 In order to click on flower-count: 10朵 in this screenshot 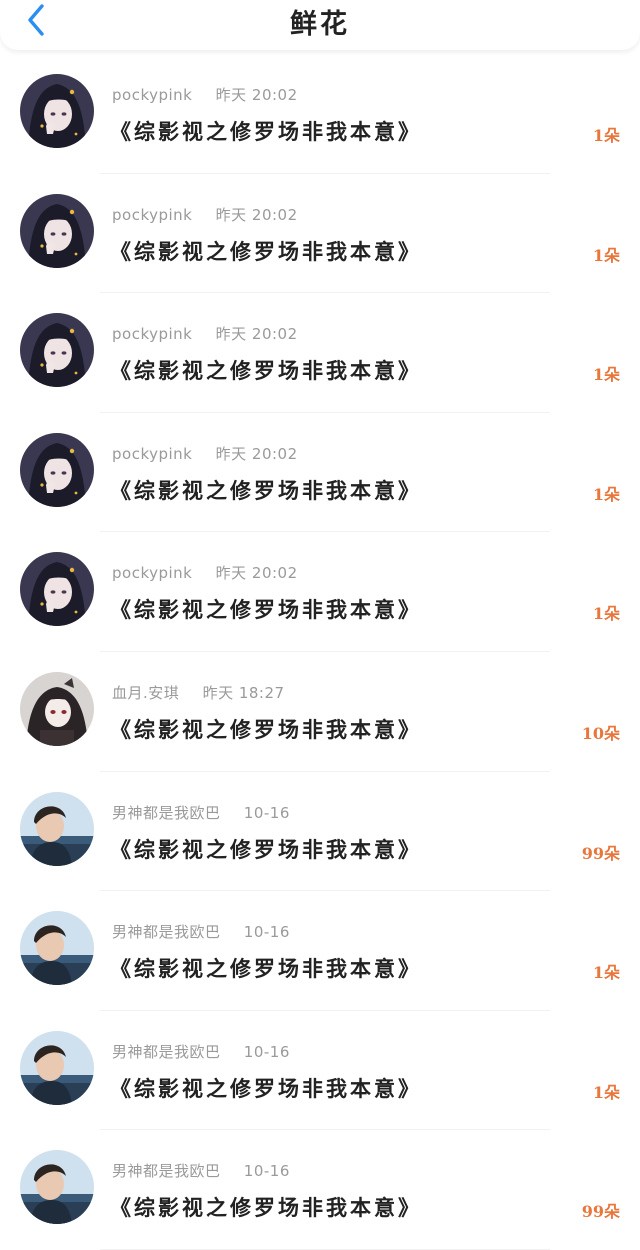, I will do `click(600, 733)`.